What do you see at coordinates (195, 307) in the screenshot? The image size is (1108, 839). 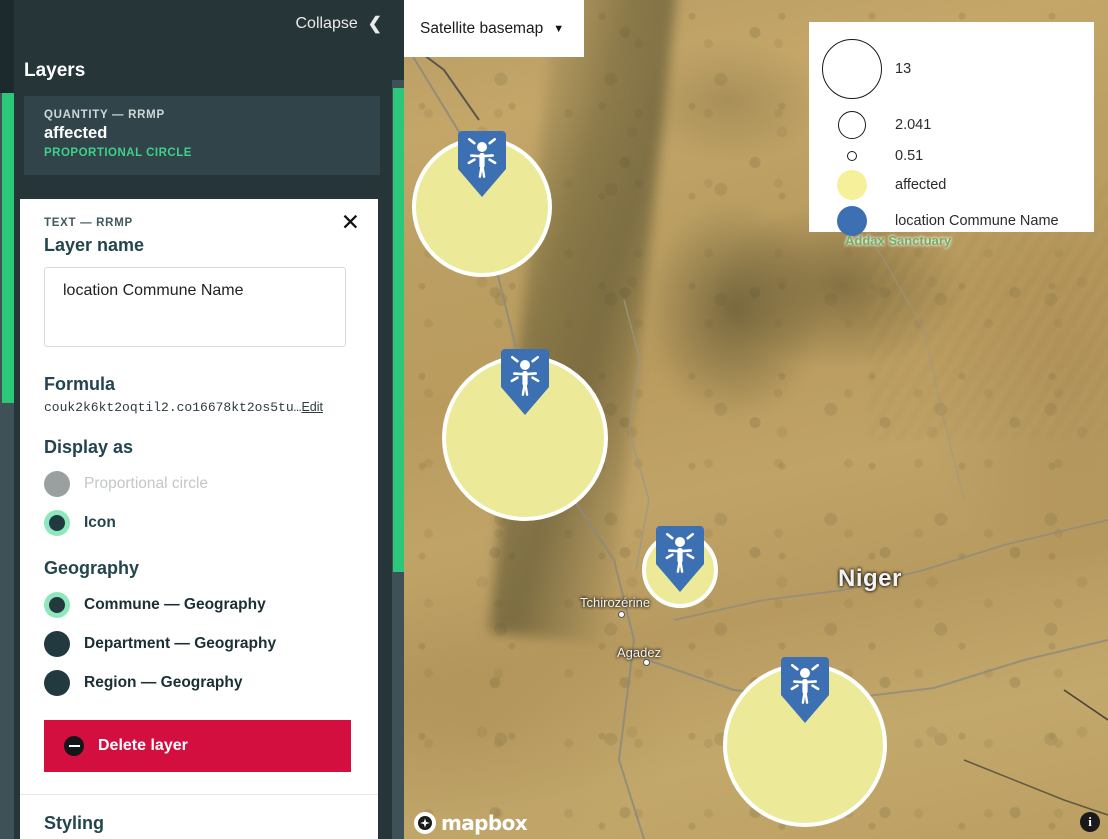 I see `layer-name-input` at bounding box center [195, 307].